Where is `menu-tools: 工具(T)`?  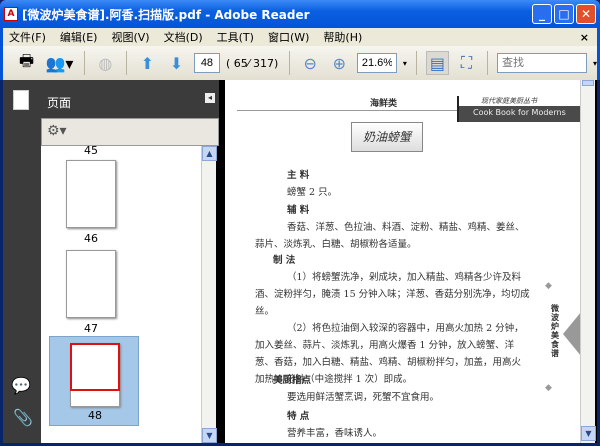
menu-tools: 工具(T) is located at coordinates (235, 37).